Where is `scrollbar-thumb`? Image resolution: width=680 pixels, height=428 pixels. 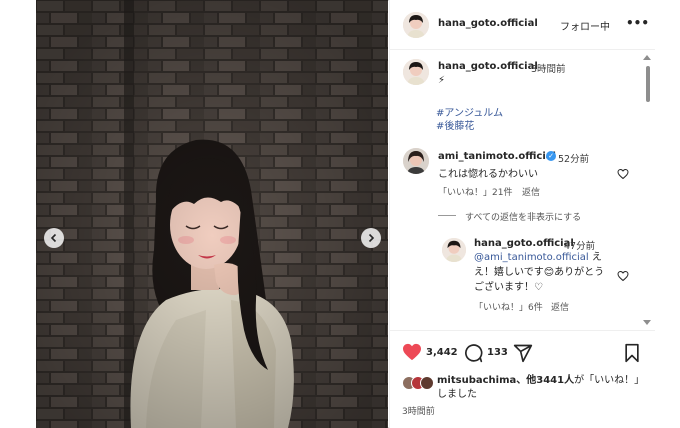 scrollbar-thumb is located at coordinates (648, 84).